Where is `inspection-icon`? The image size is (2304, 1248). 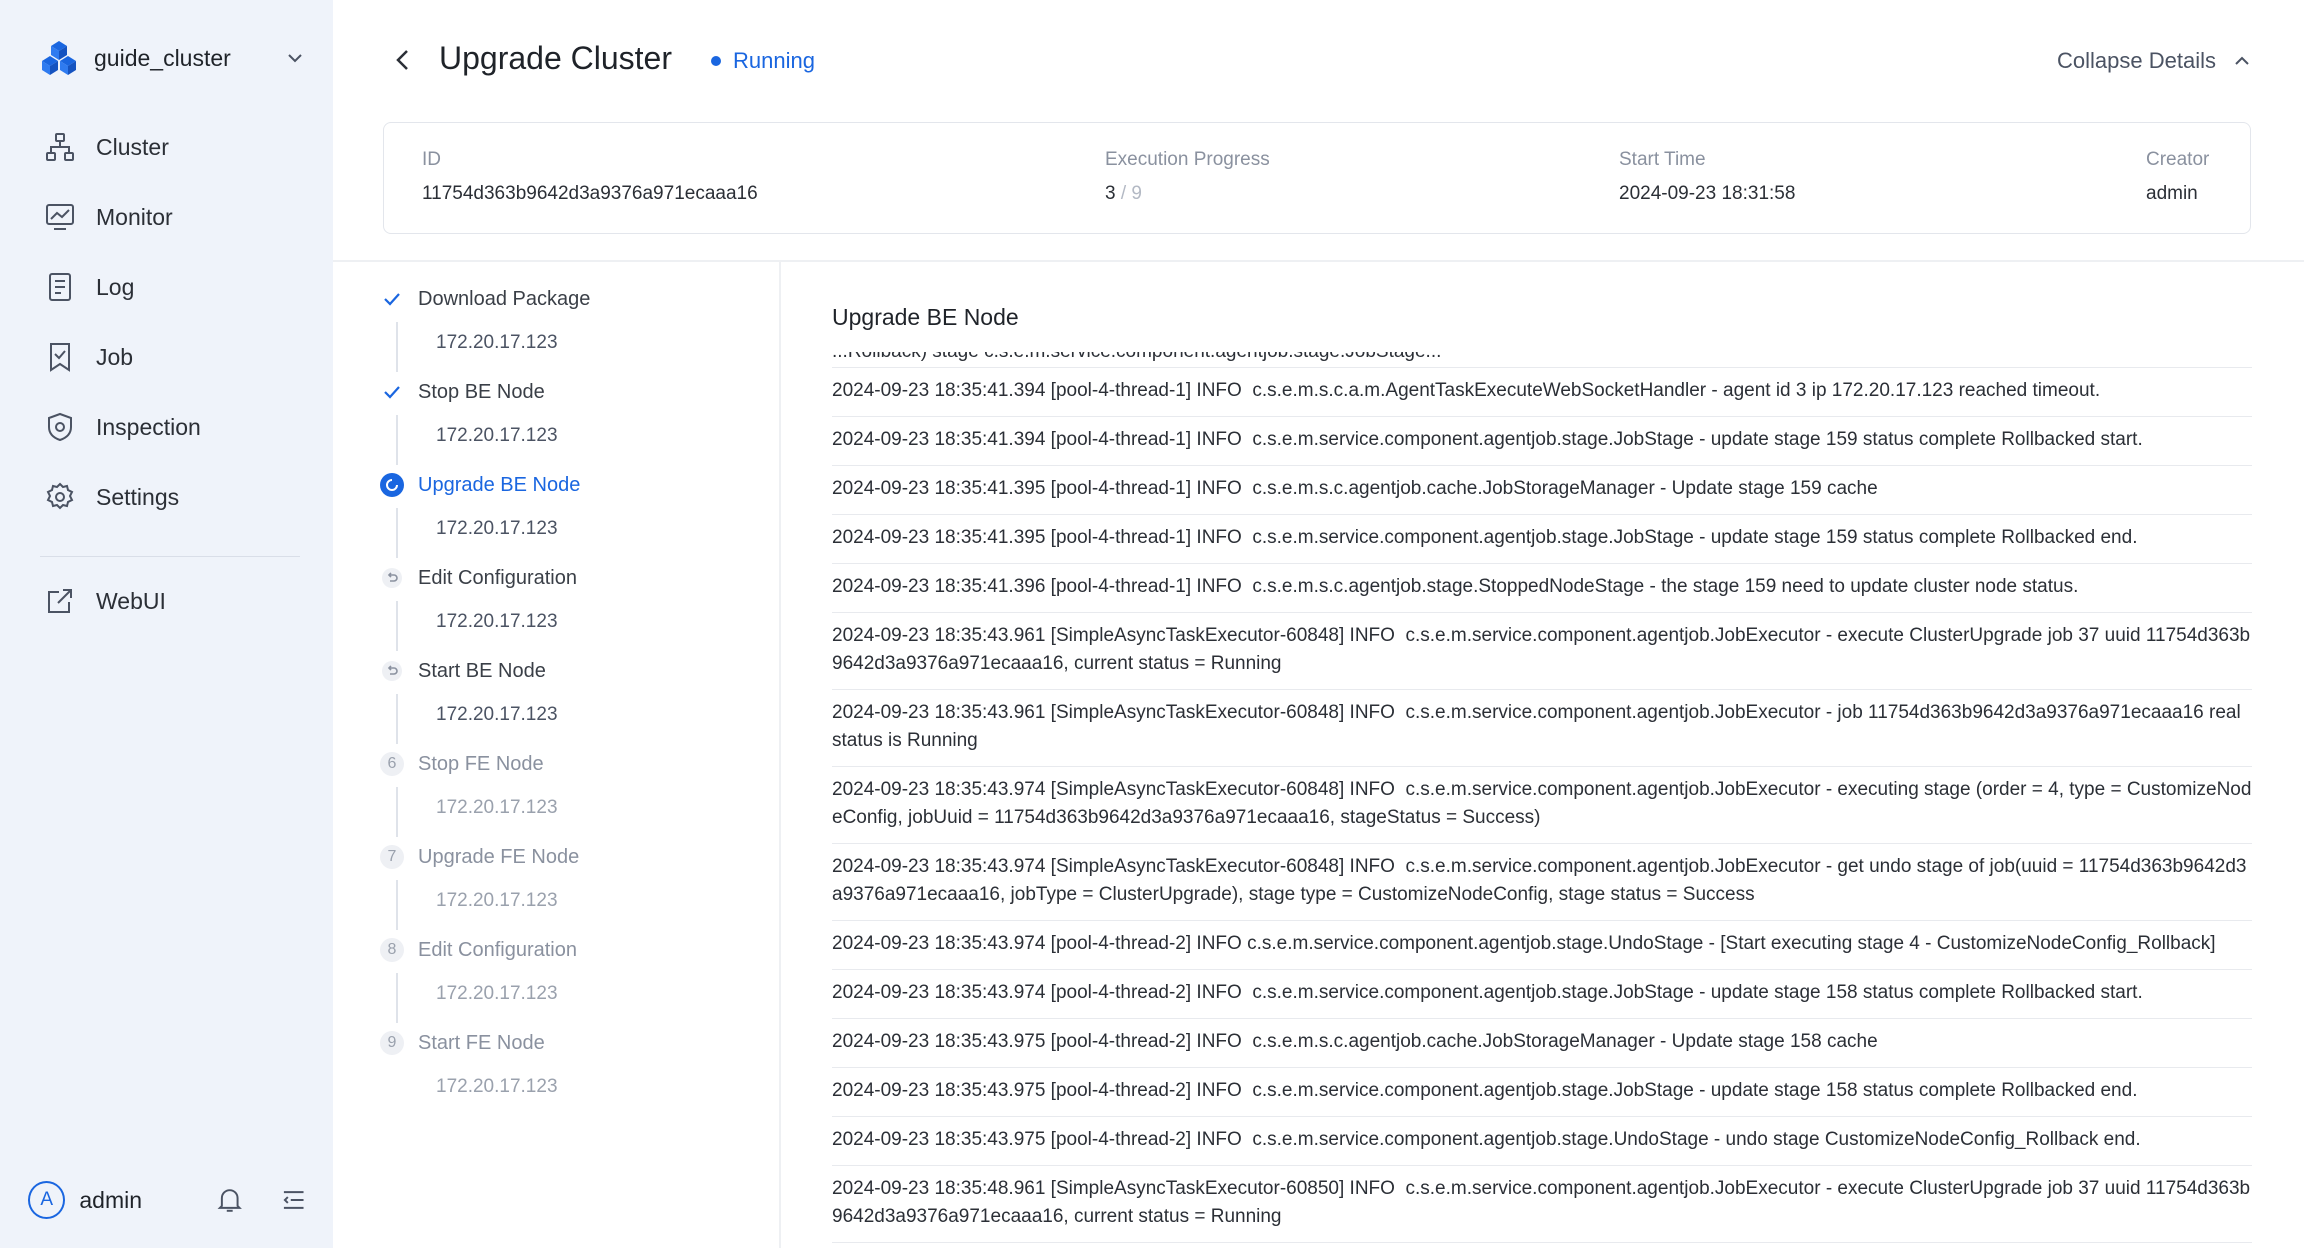 inspection-icon is located at coordinates (60, 427).